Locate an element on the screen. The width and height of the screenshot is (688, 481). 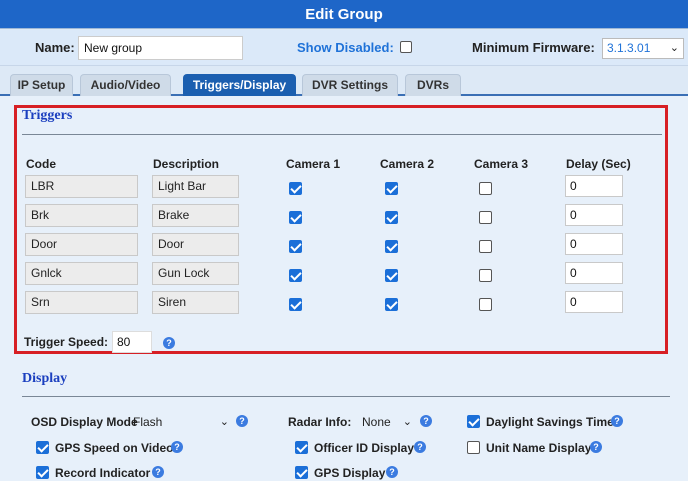
tab-dvr-settings: DVR Settings is located at coordinates (350, 85).